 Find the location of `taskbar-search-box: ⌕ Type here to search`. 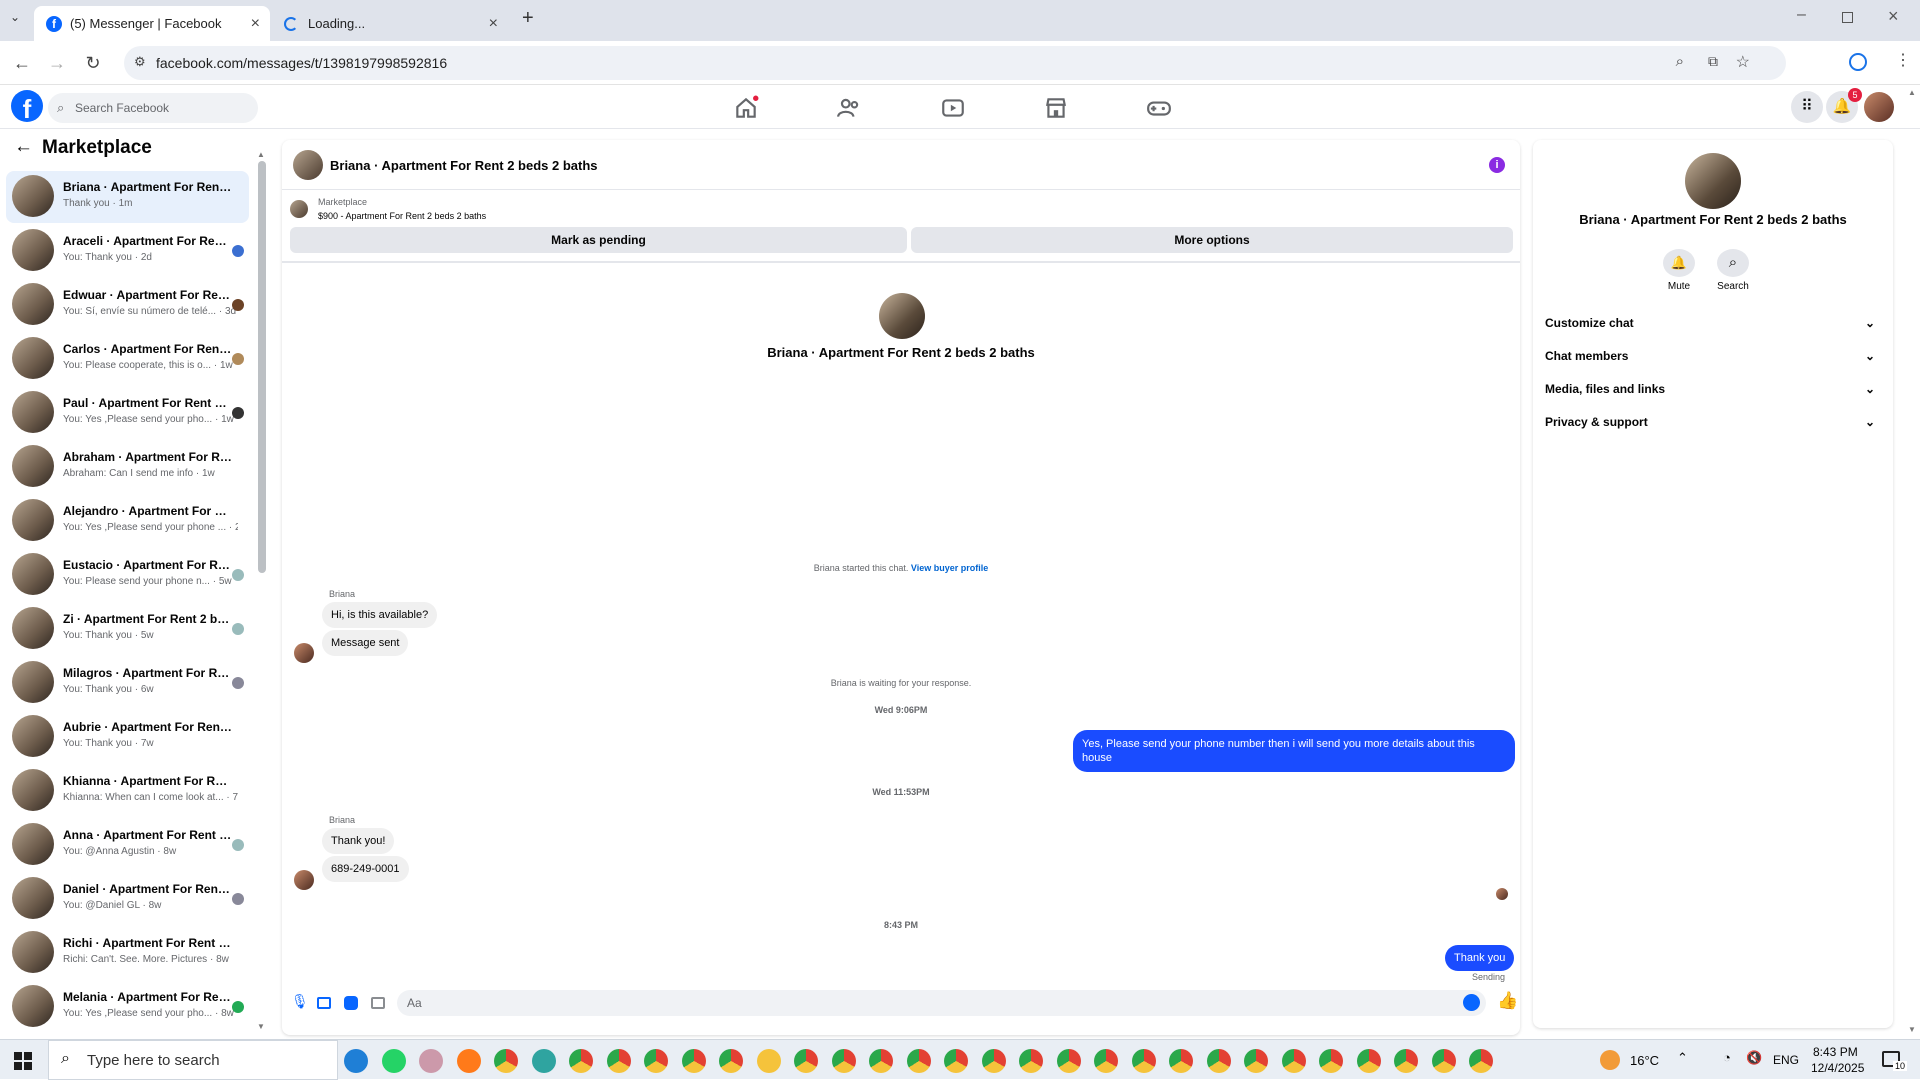

taskbar-search-box: ⌕ Type here to search is located at coordinates (193, 1060).